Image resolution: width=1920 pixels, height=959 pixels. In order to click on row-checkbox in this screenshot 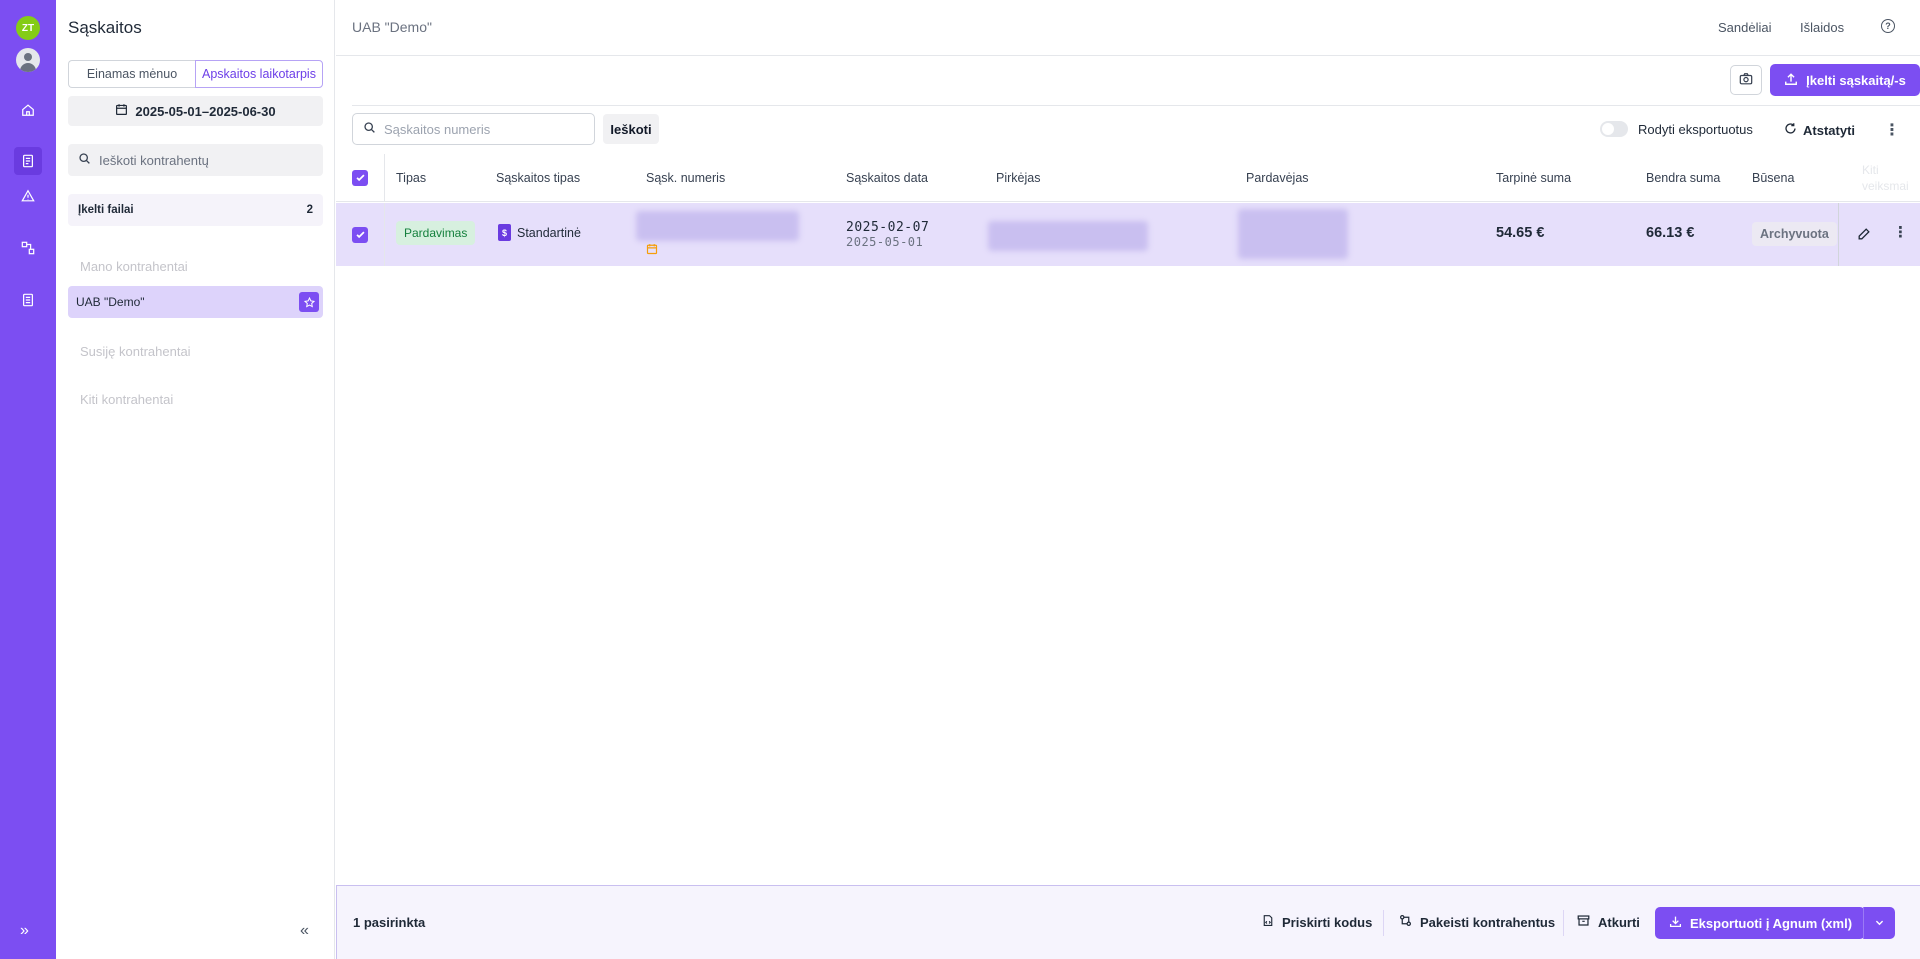, I will do `click(360, 234)`.